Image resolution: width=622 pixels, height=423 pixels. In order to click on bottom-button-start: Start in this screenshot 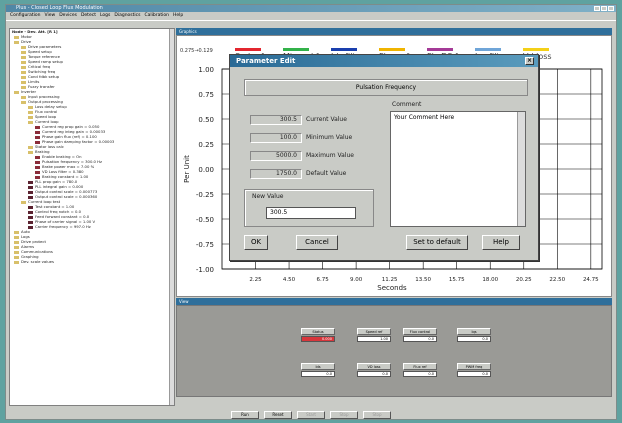, I will do `click(311, 415)`.